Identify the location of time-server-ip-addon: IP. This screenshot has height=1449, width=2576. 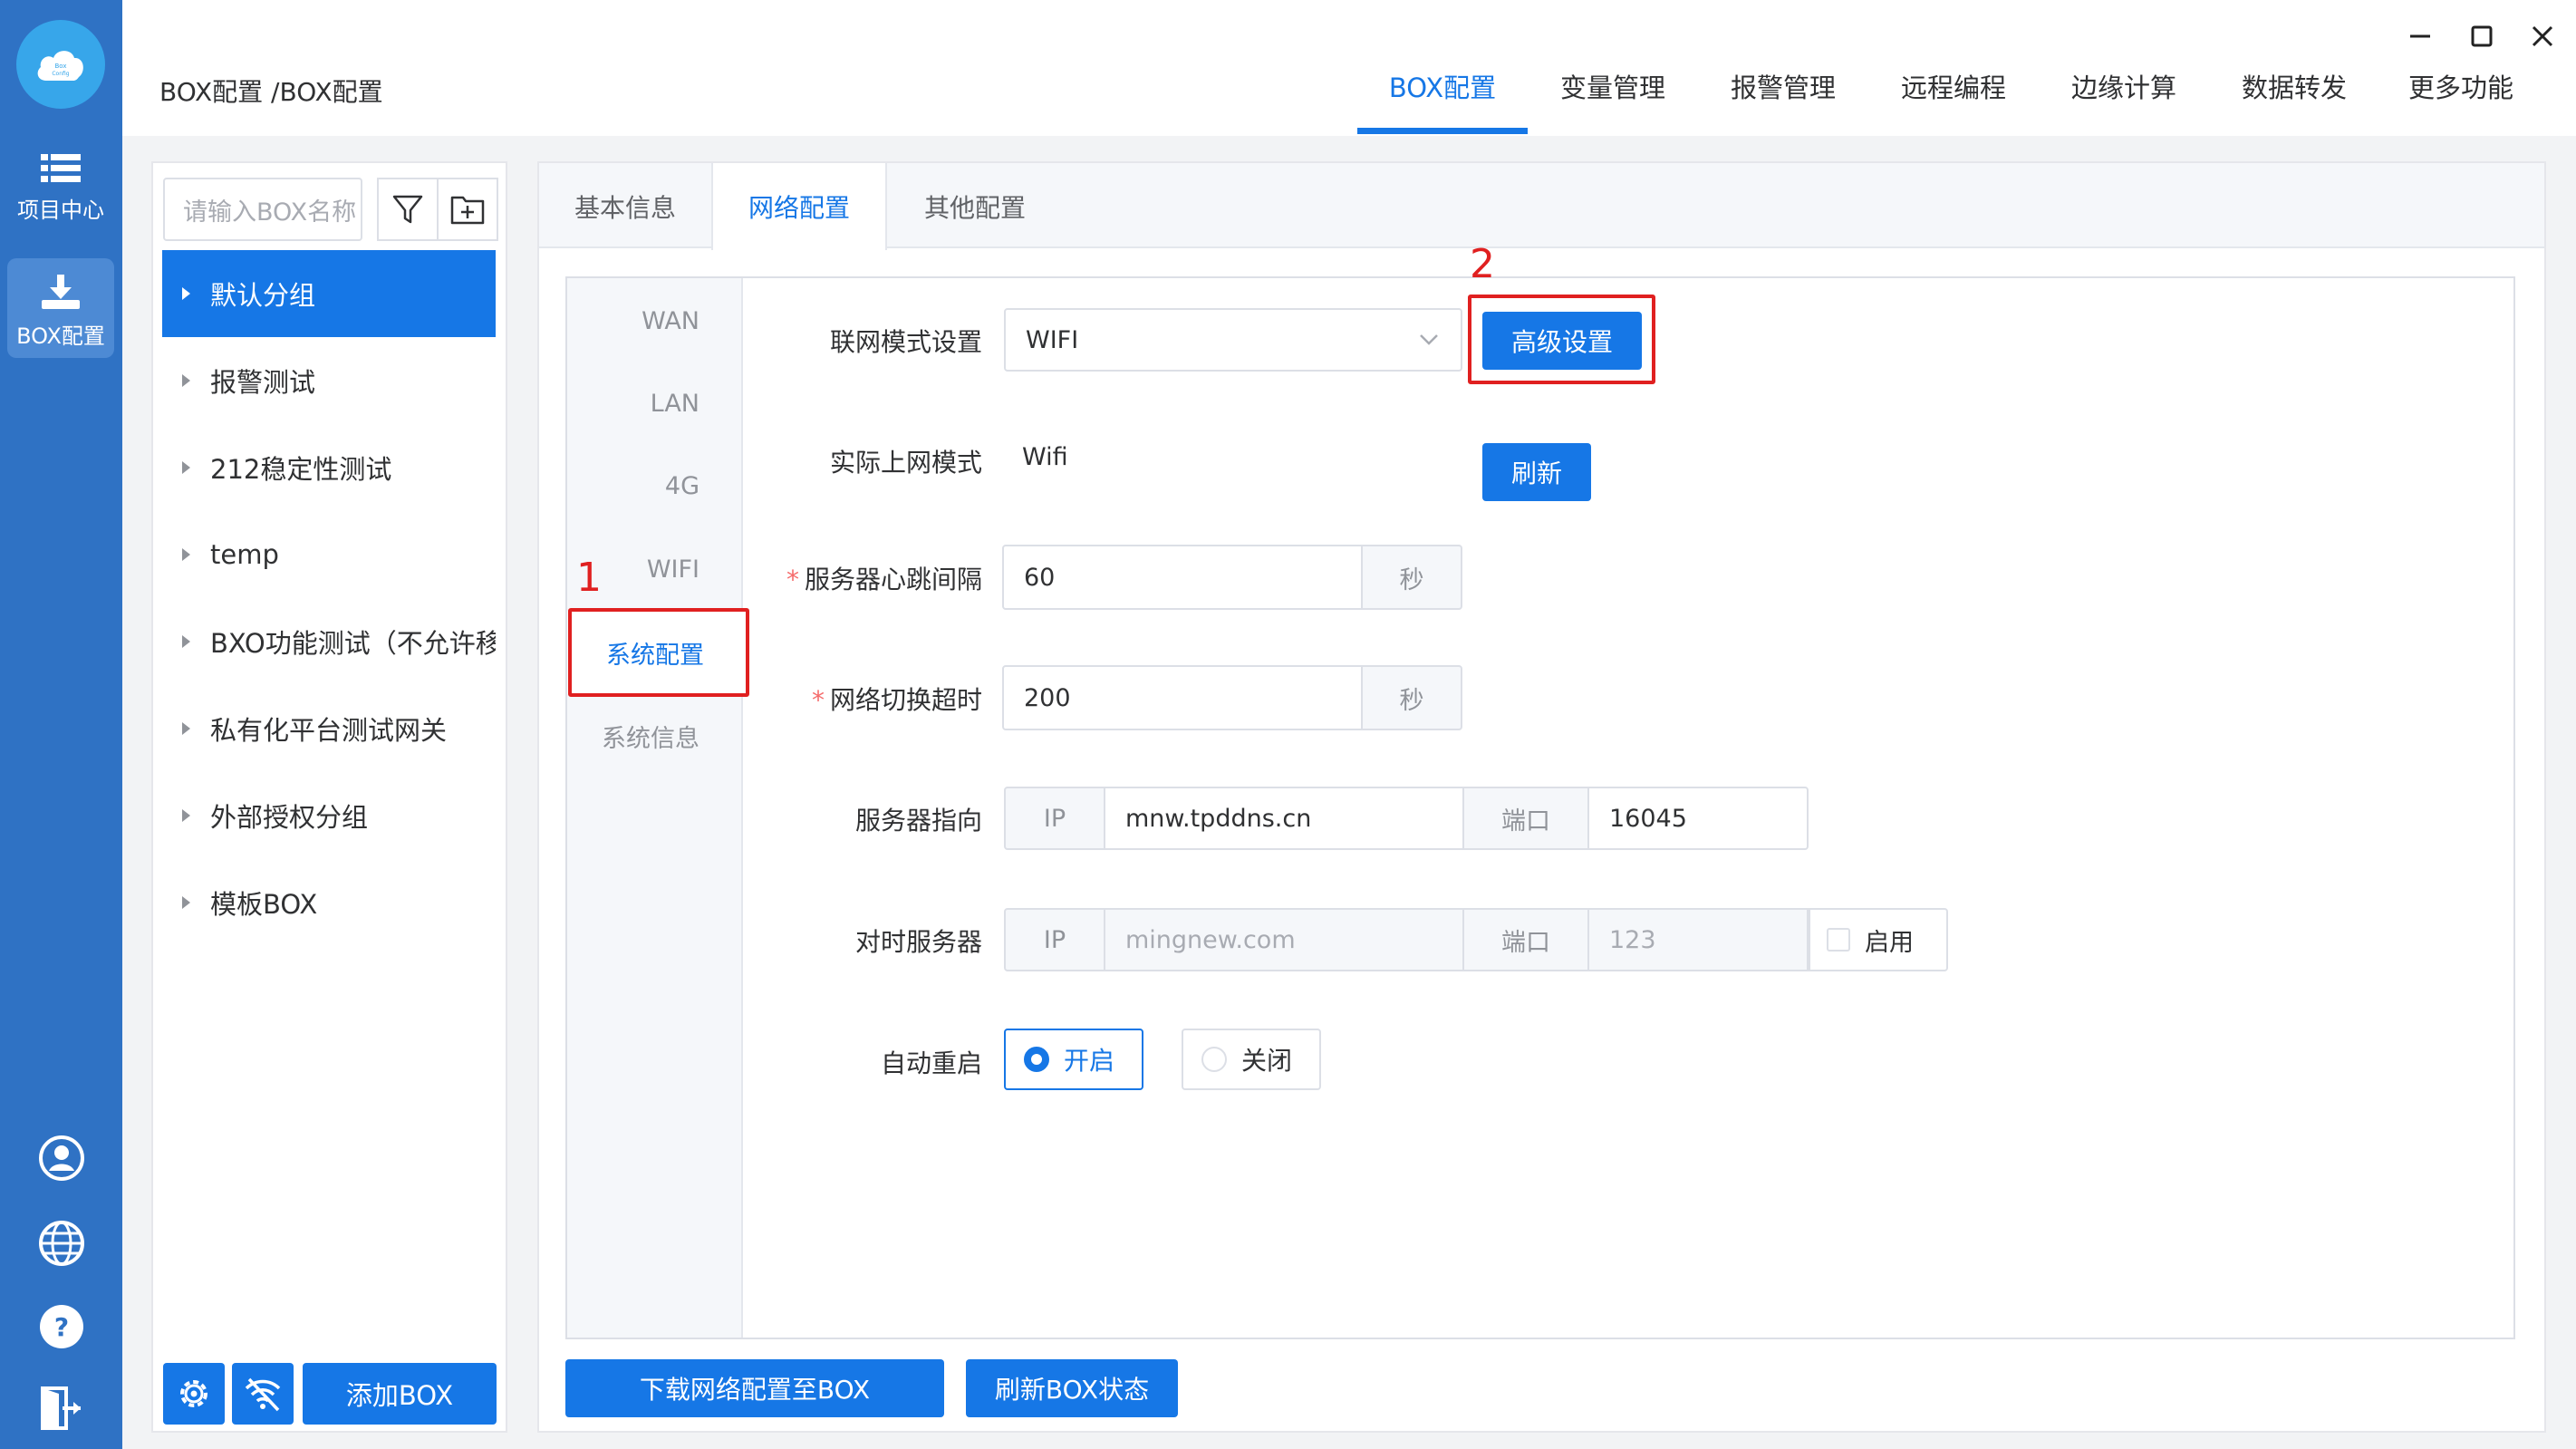
(1054, 940).